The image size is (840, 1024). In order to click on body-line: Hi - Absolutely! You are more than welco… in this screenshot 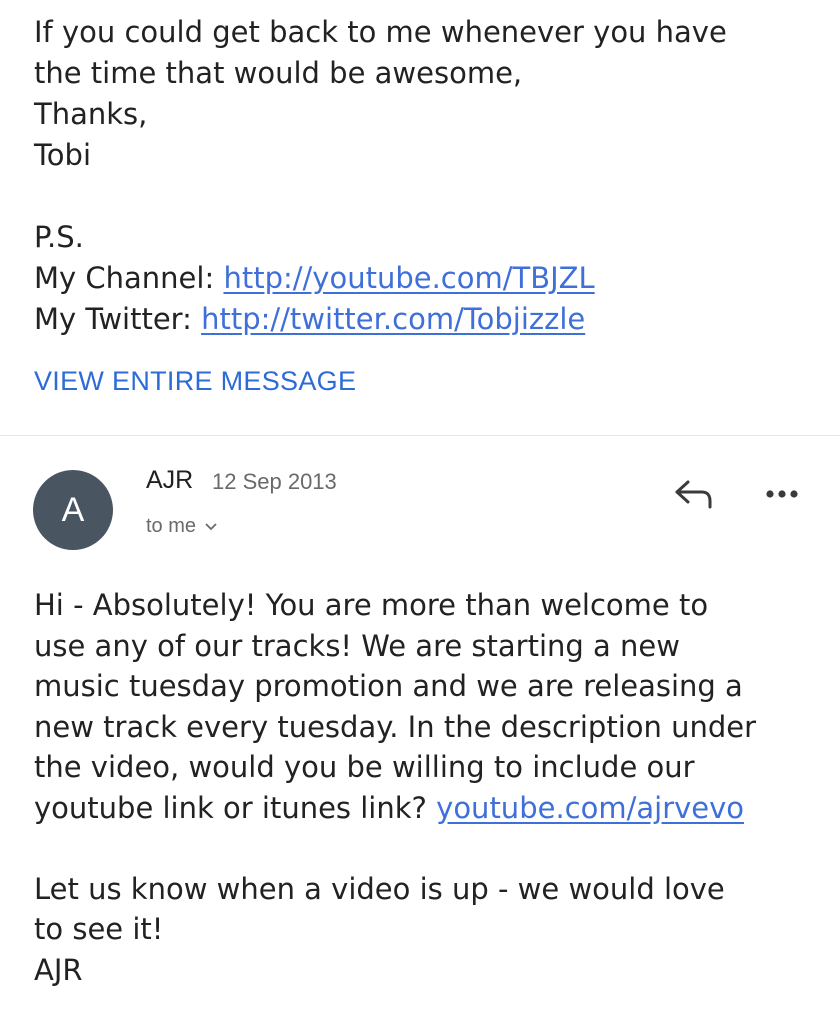, I will do `click(371, 605)`.